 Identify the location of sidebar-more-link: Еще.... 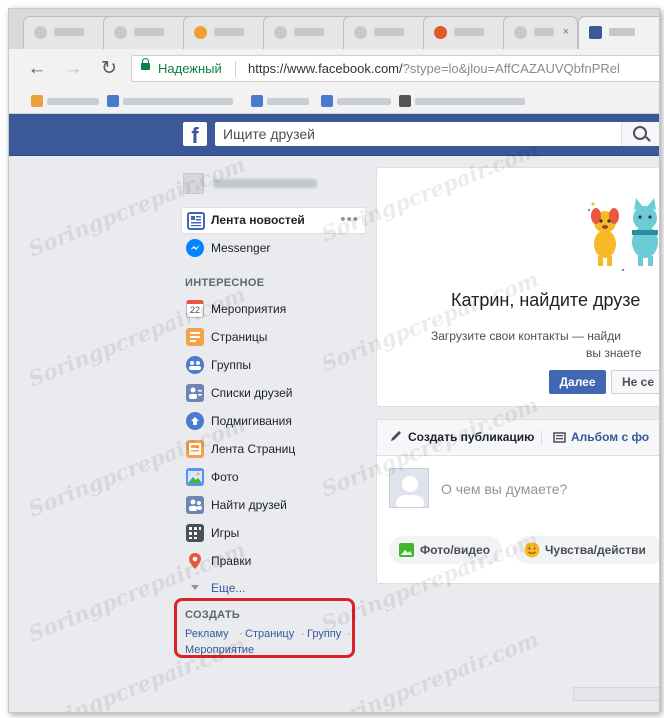
(228, 588).